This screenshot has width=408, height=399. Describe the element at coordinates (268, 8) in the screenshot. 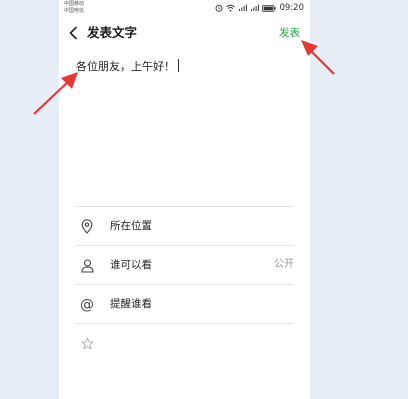

I see `battery-icon` at that location.